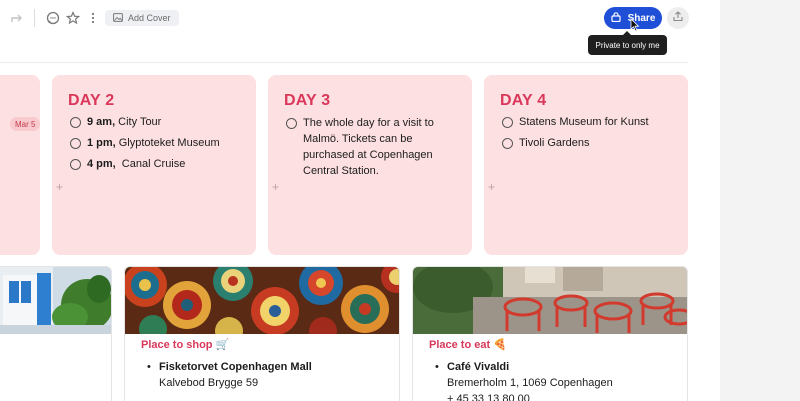 The image size is (800, 401). Describe the element at coordinates (627, 43) in the screenshot. I see `share-tooltip: Private to only me` at that location.